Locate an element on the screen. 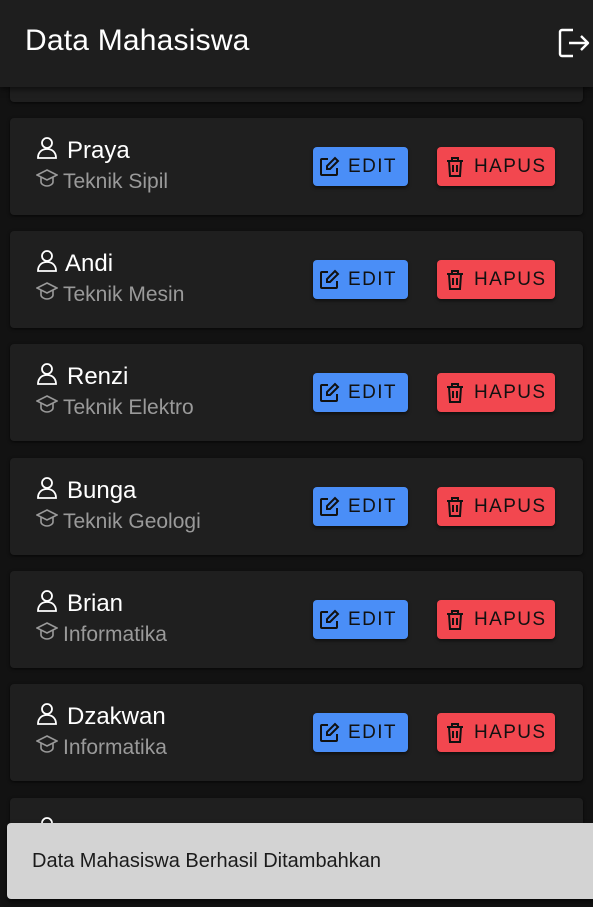 The width and height of the screenshot is (593, 907). student-major: Teknik Elektro is located at coordinates (128, 407).